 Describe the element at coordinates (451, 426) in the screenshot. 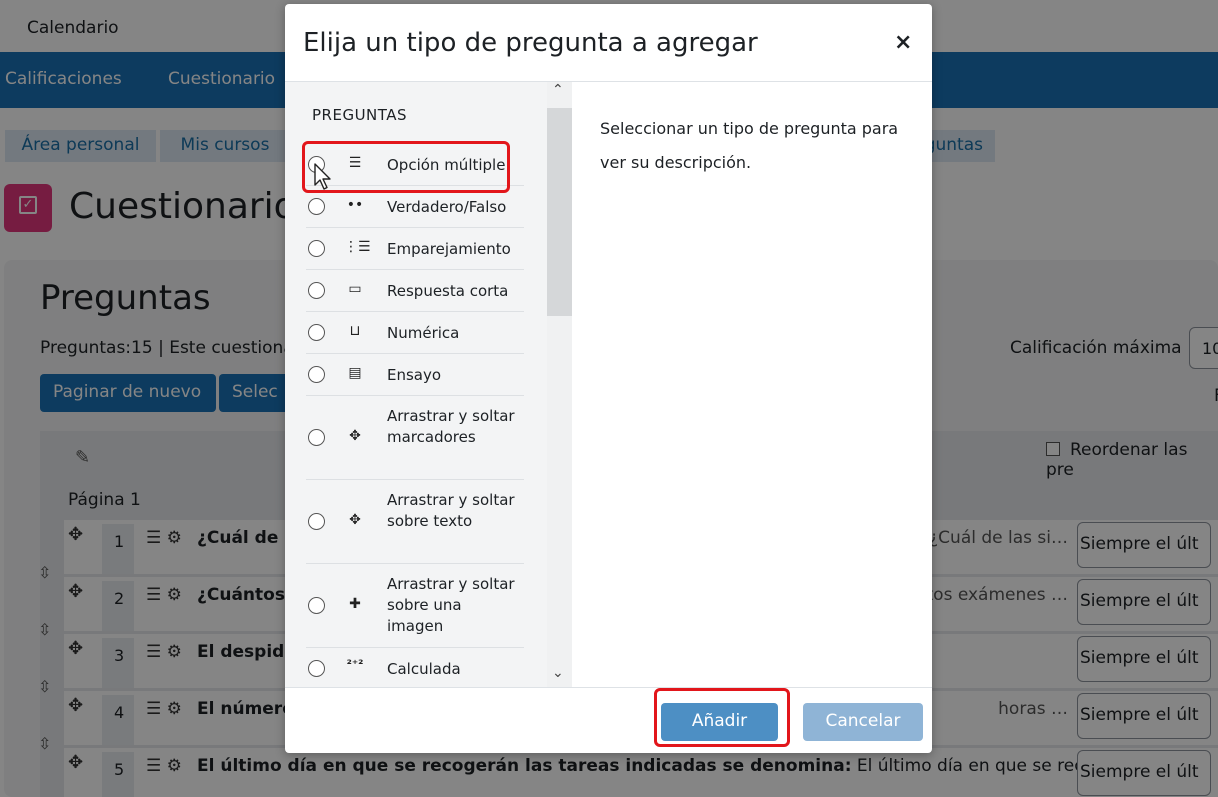

I see `type-label: Arrastrar y soltar marcadores` at that location.